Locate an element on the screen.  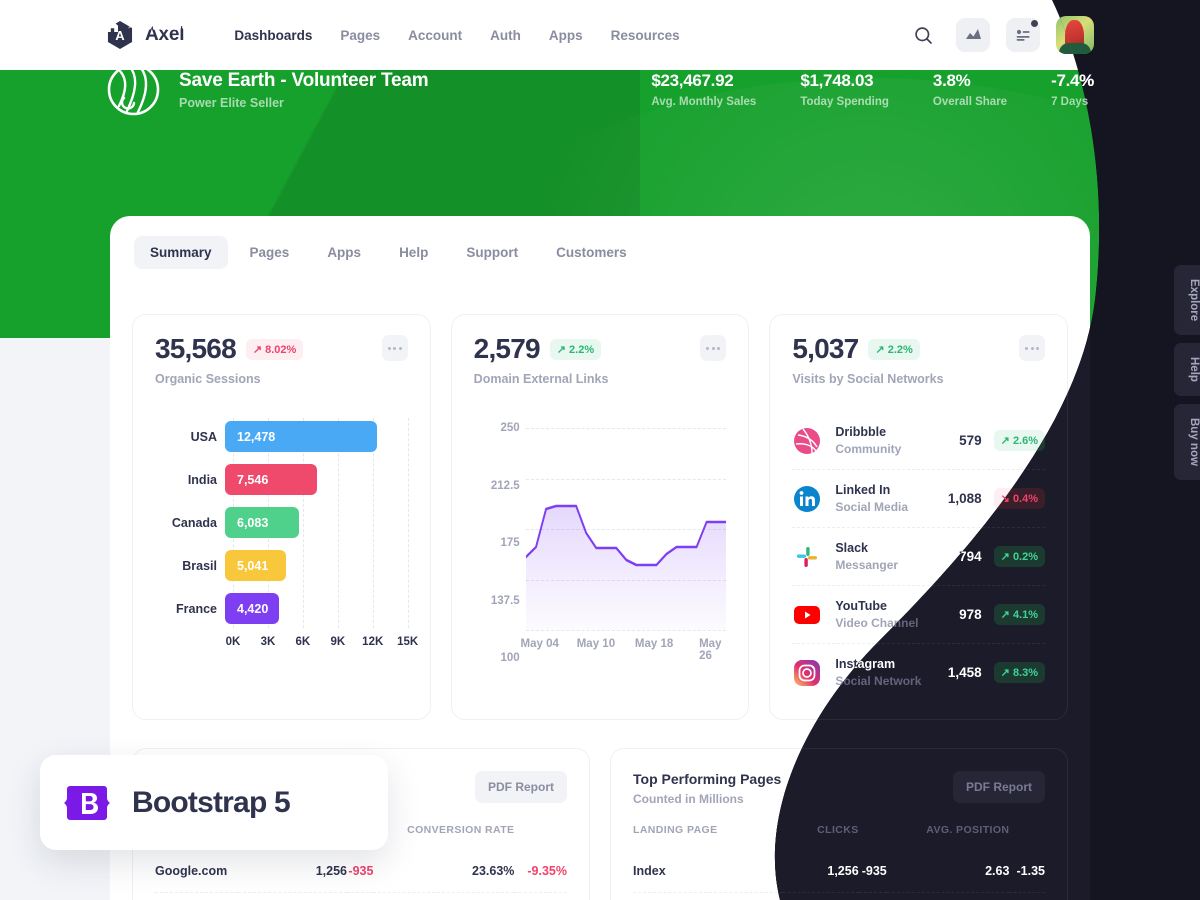
card-value-row: 35,568 ↗ 8.02% is located at coordinates (229, 349).